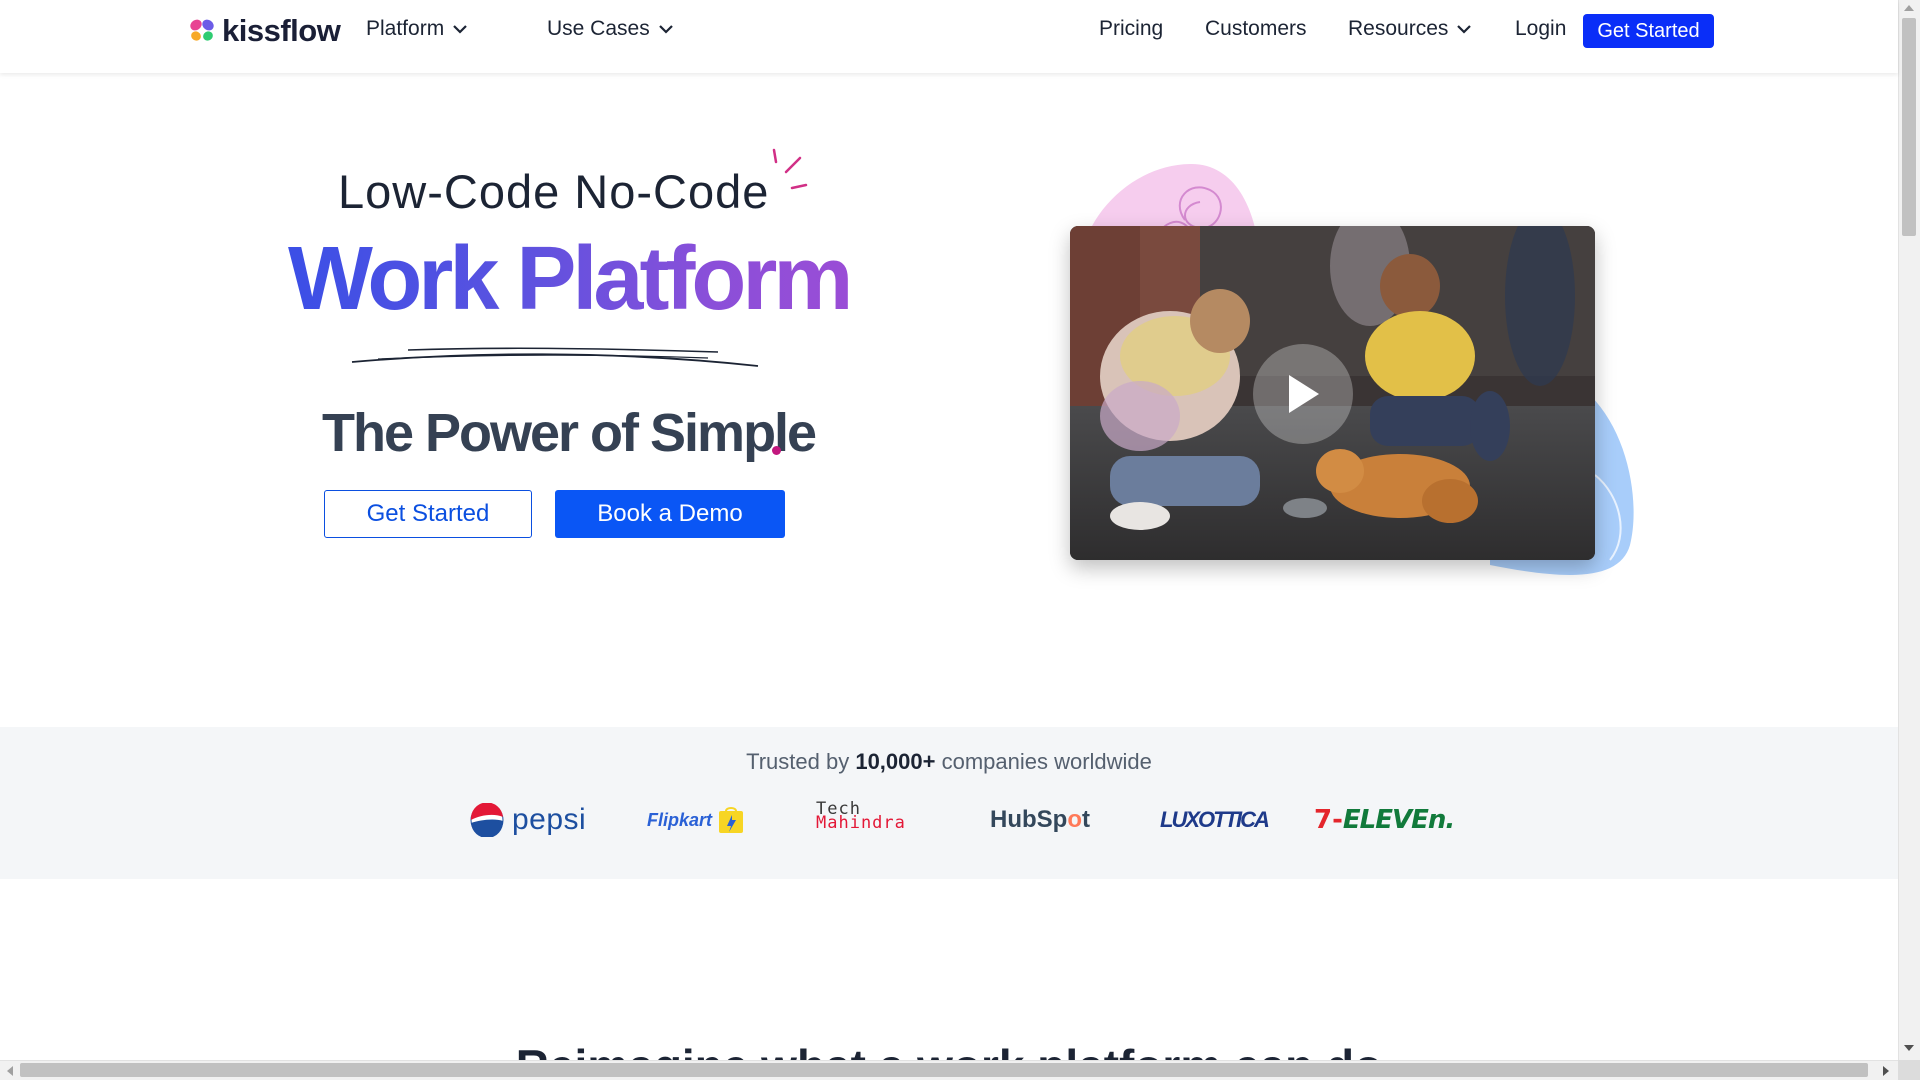 This screenshot has width=1920, height=1080. I want to click on techm-line2: Mahindra, so click(861, 823).